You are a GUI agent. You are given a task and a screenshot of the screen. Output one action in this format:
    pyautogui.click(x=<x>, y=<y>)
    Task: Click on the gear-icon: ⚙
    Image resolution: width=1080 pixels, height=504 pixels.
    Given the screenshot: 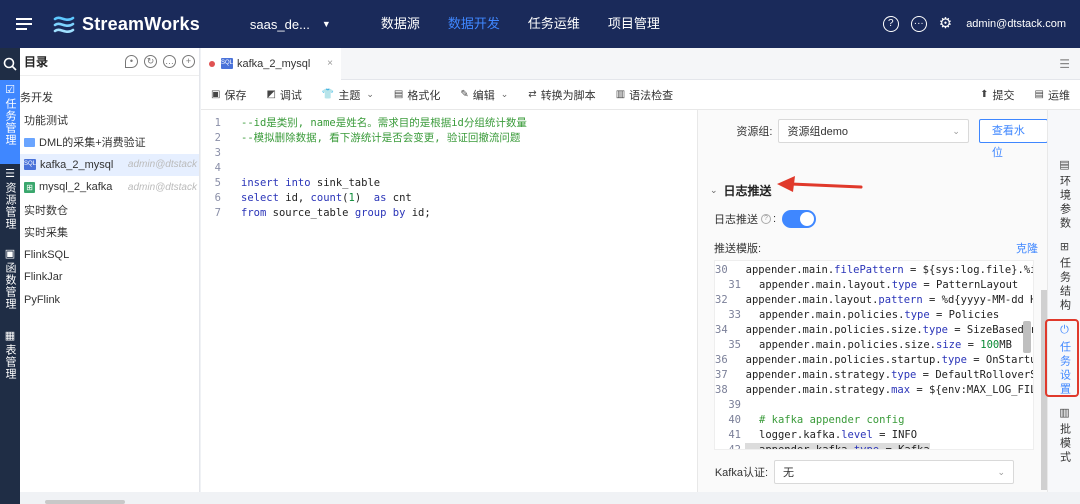 What is the action you would take?
    pyautogui.click(x=945, y=24)
    